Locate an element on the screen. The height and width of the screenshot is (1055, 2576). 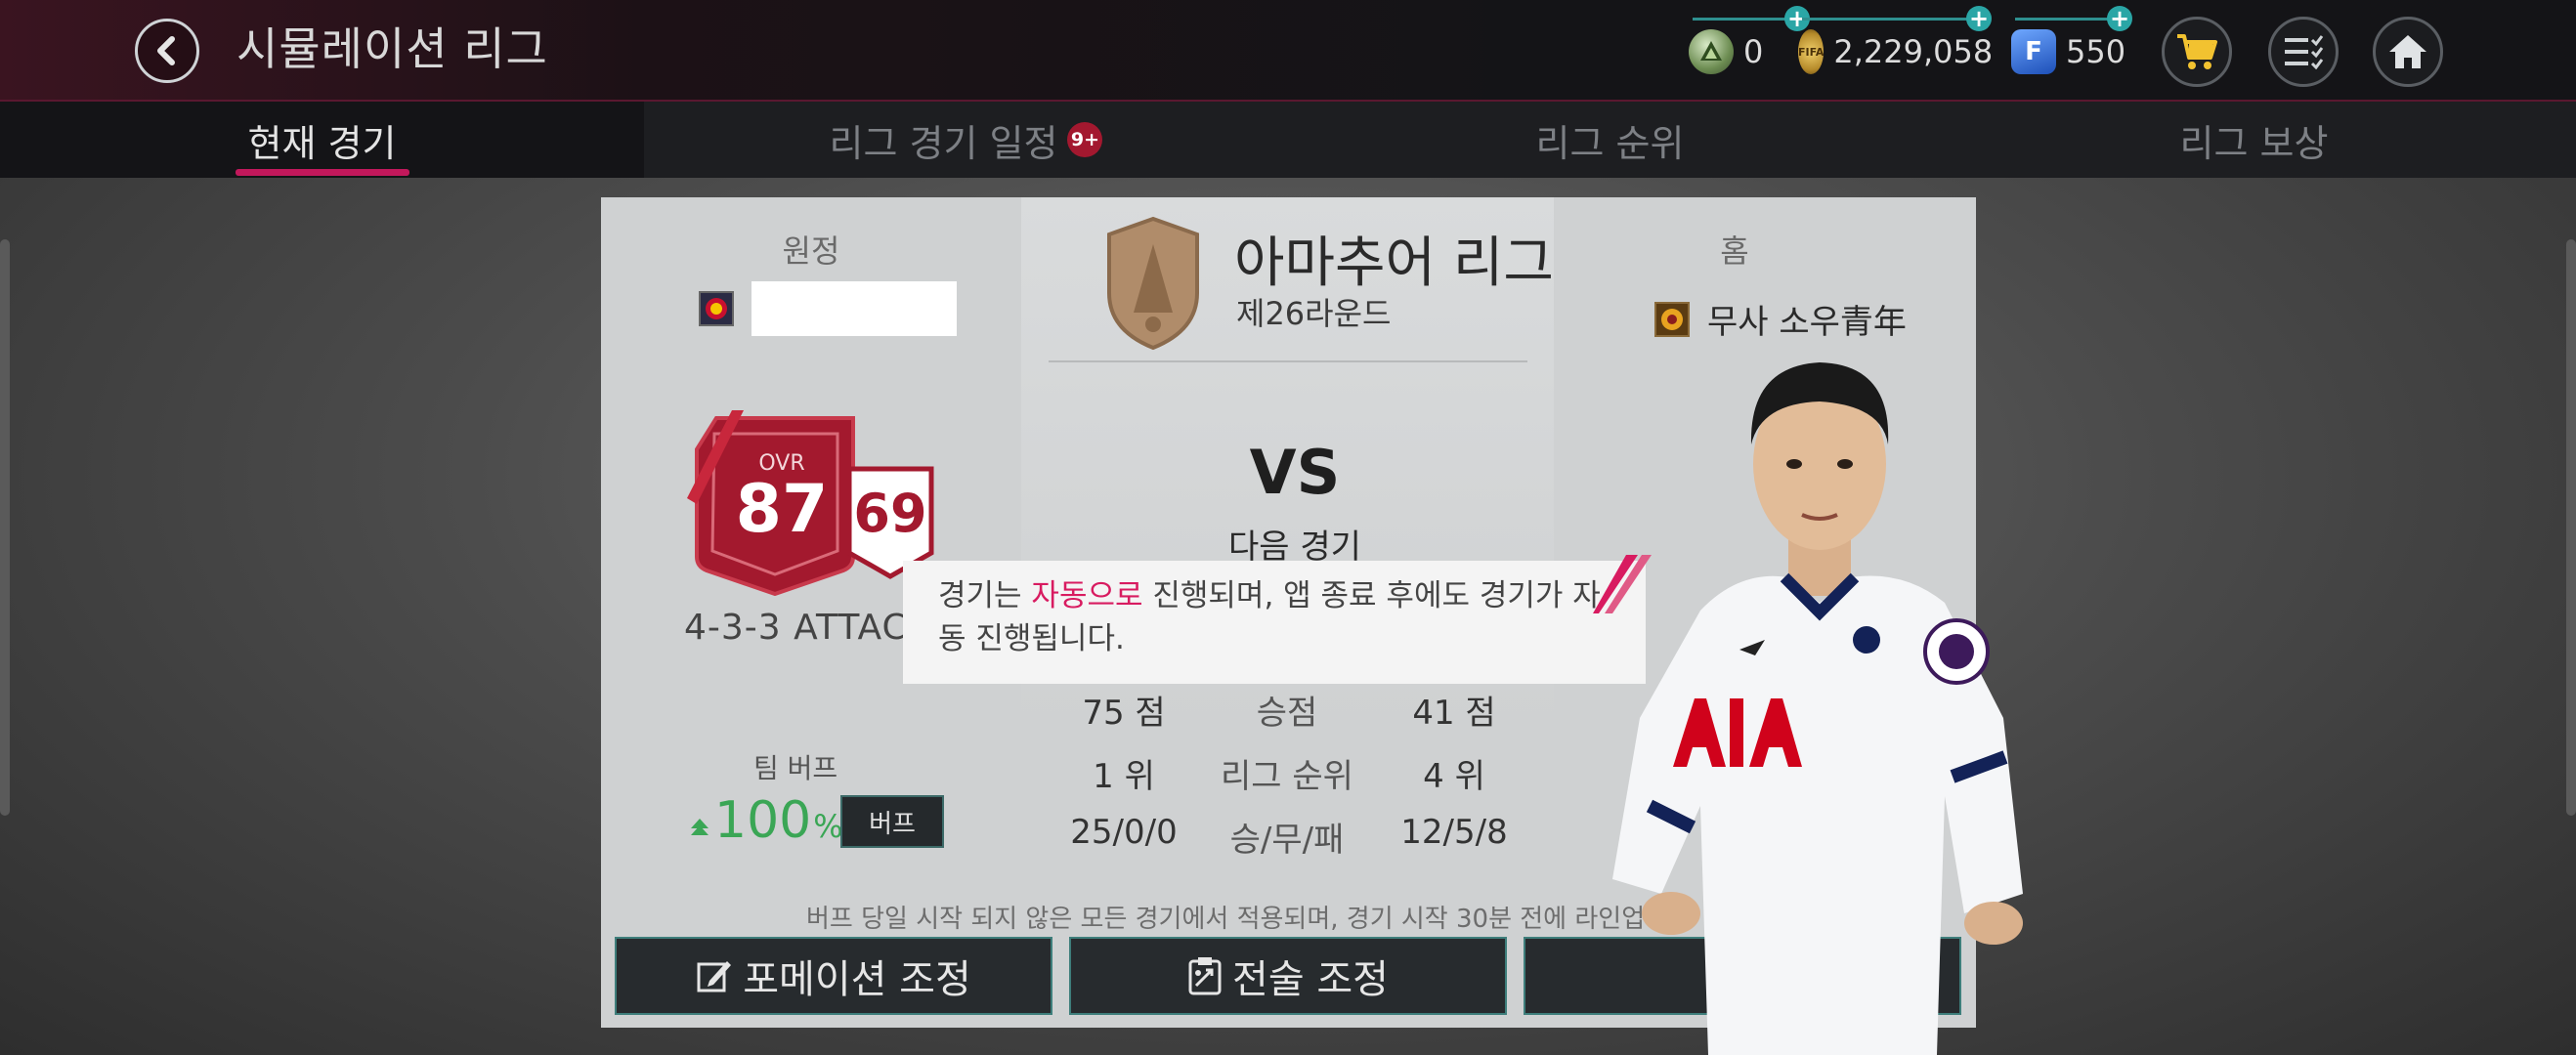
divider is located at coordinates (1288, 361).